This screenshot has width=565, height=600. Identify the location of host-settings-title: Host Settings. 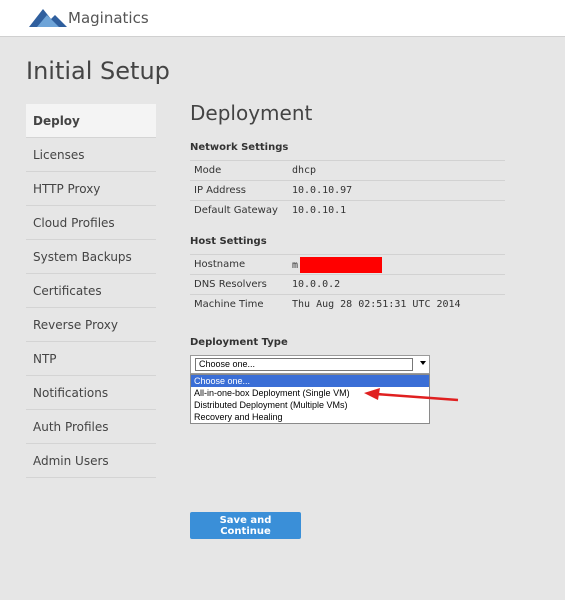
(228, 241).